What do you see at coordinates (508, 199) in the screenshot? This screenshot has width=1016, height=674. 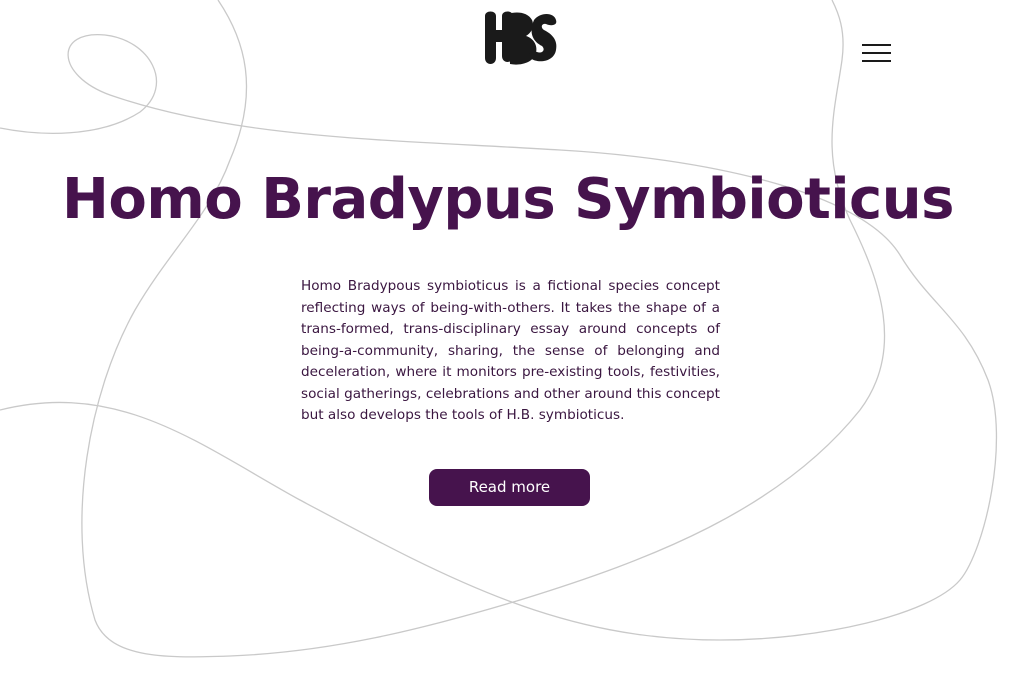 I see `page-title: Homo Bradypus Symbioticus` at bounding box center [508, 199].